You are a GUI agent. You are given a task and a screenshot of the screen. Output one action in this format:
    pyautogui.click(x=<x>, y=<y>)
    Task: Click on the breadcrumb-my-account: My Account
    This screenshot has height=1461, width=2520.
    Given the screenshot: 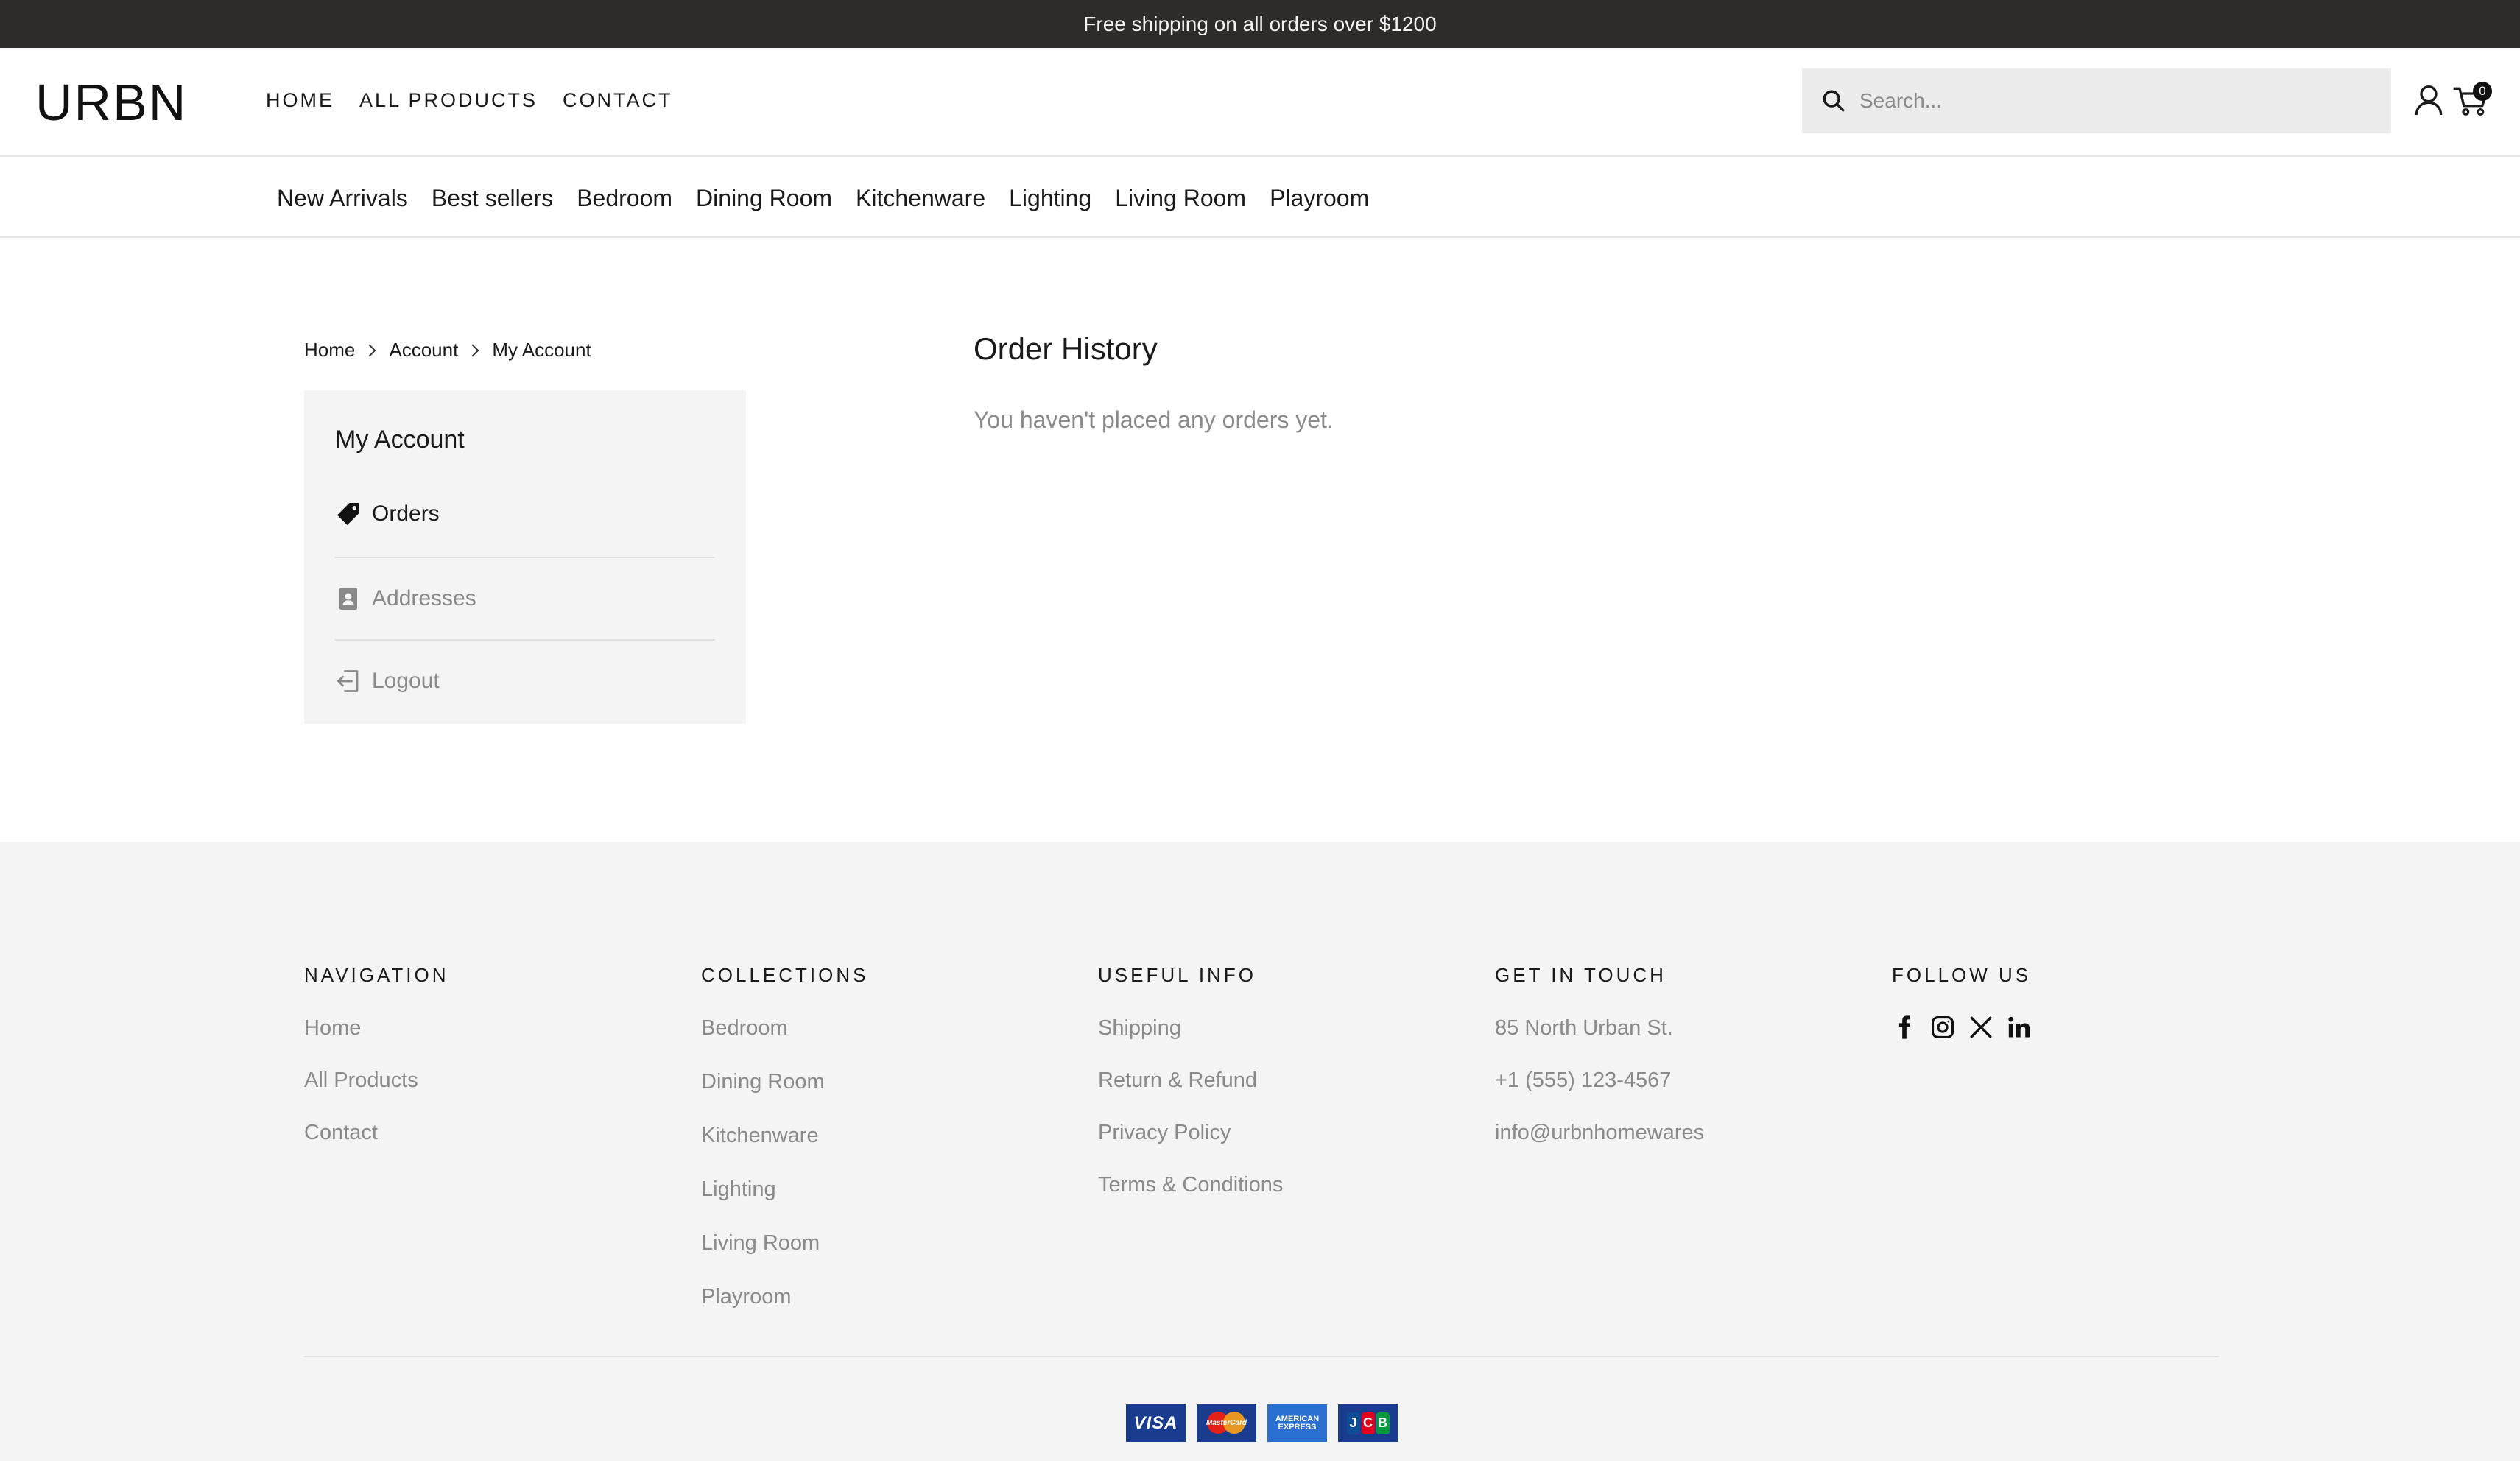 What is the action you would take?
    pyautogui.click(x=542, y=350)
    